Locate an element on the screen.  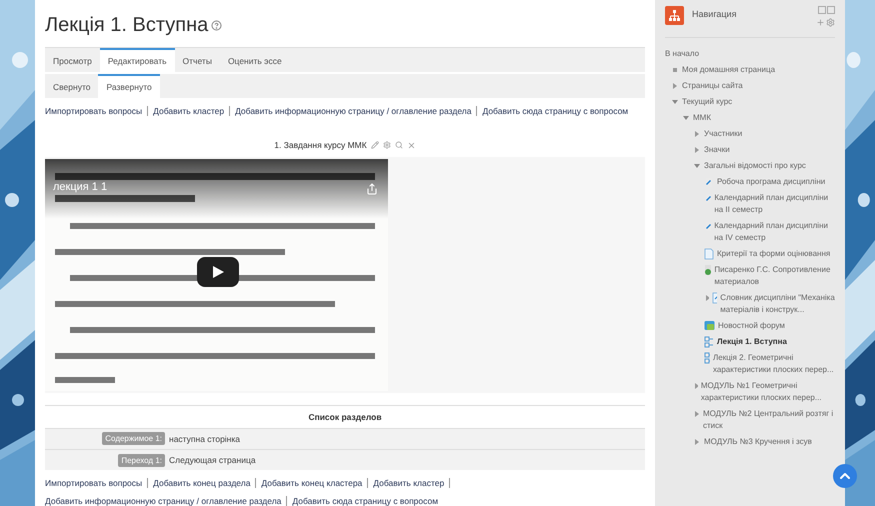
block-title: 1. Завдання курсу ММК is located at coordinates (320, 145).